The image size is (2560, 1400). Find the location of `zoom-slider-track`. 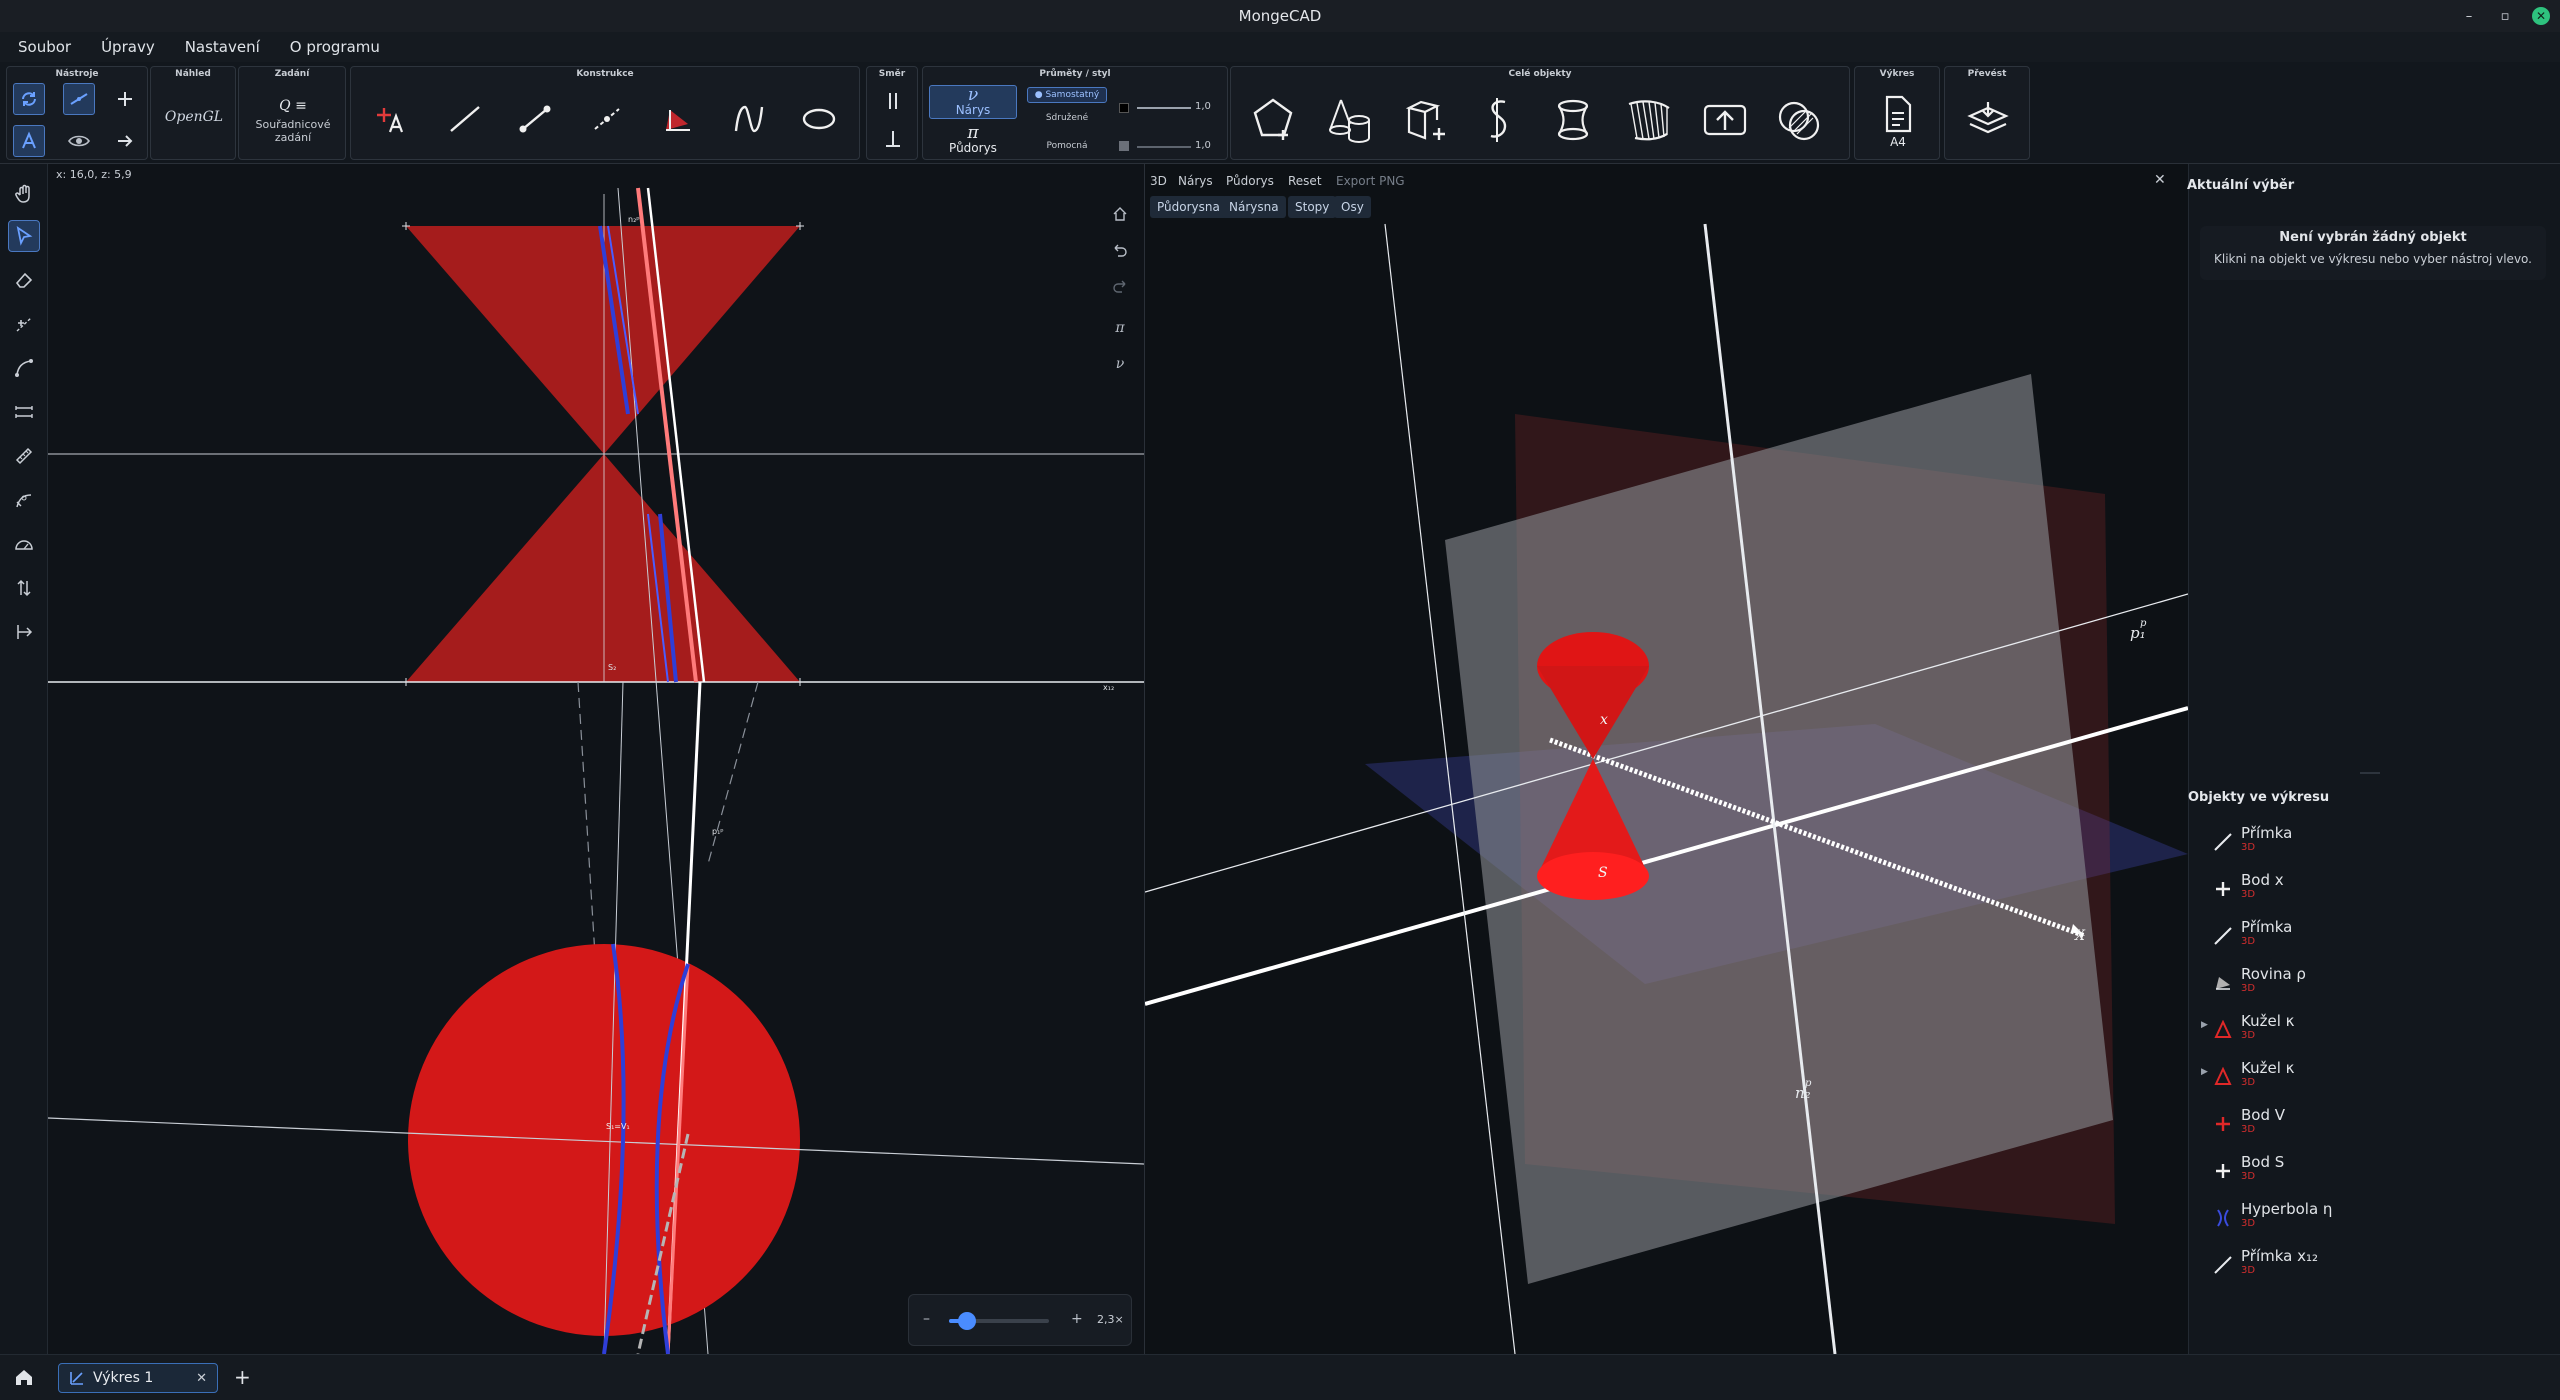

zoom-slider-track is located at coordinates (999, 1321).